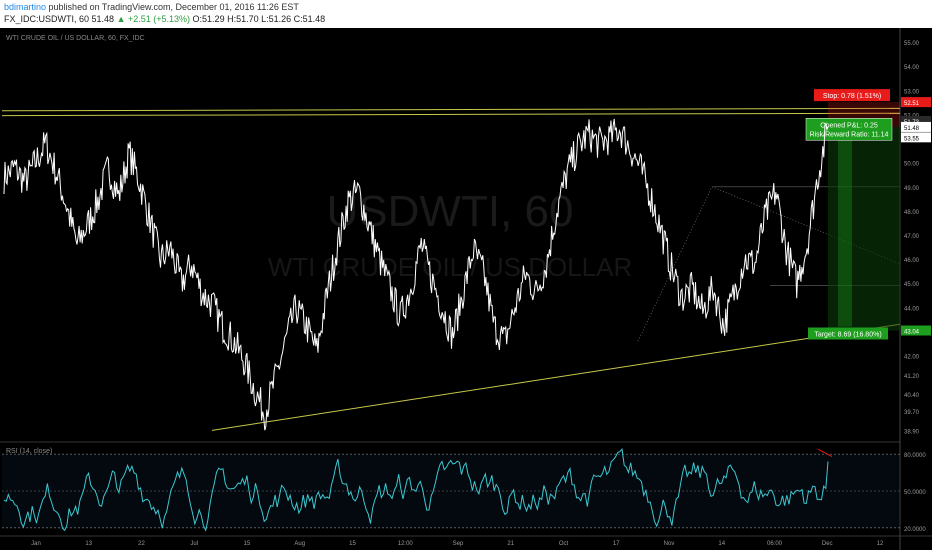  What do you see at coordinates (564, 544) in the screenshot?
I see `x-tick-label: Oct` at bounding box center [564, 544].